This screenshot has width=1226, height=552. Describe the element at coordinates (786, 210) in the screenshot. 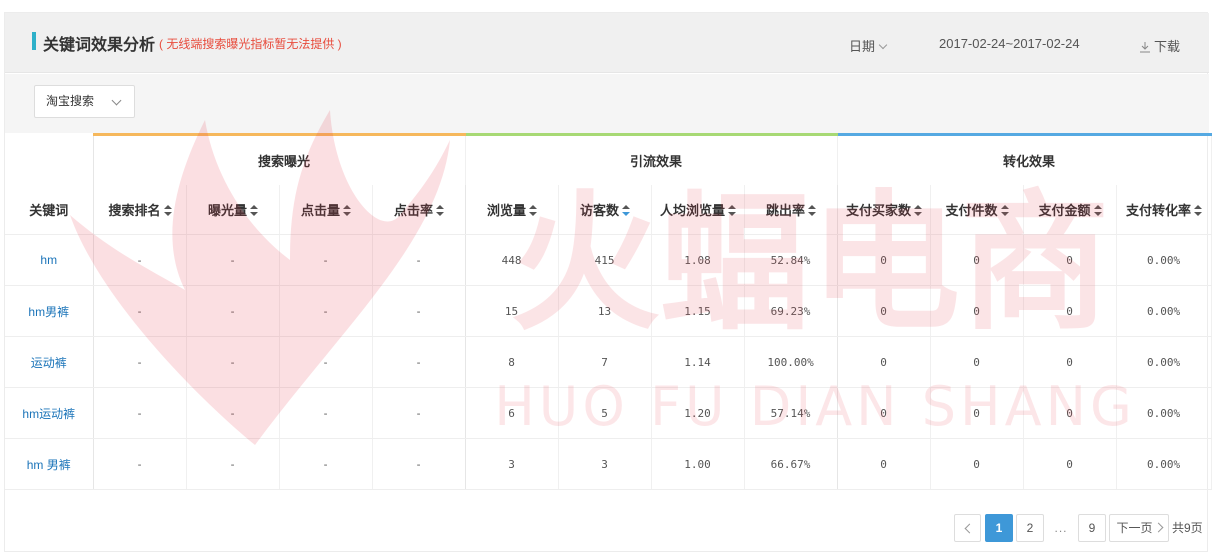

I see `col-bounce-label: 跳出率` at that location.